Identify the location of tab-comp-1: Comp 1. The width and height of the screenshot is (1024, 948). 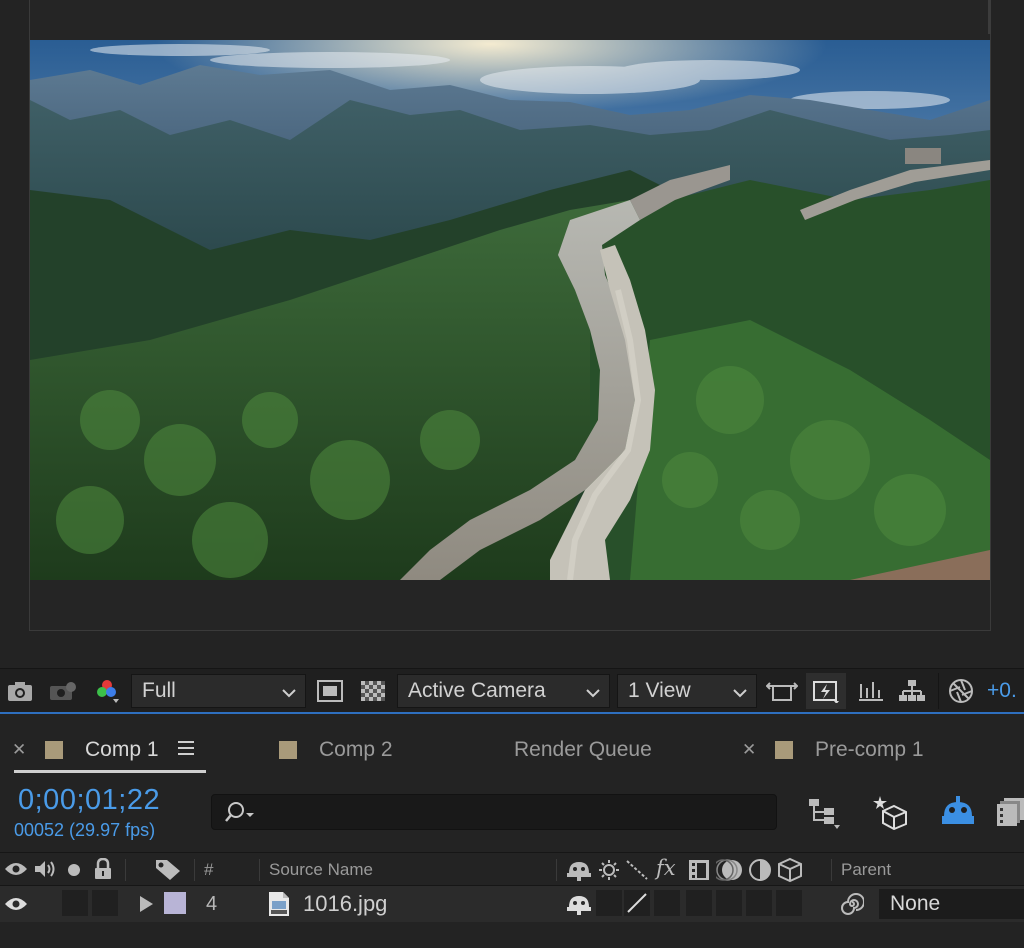
(120, 750).